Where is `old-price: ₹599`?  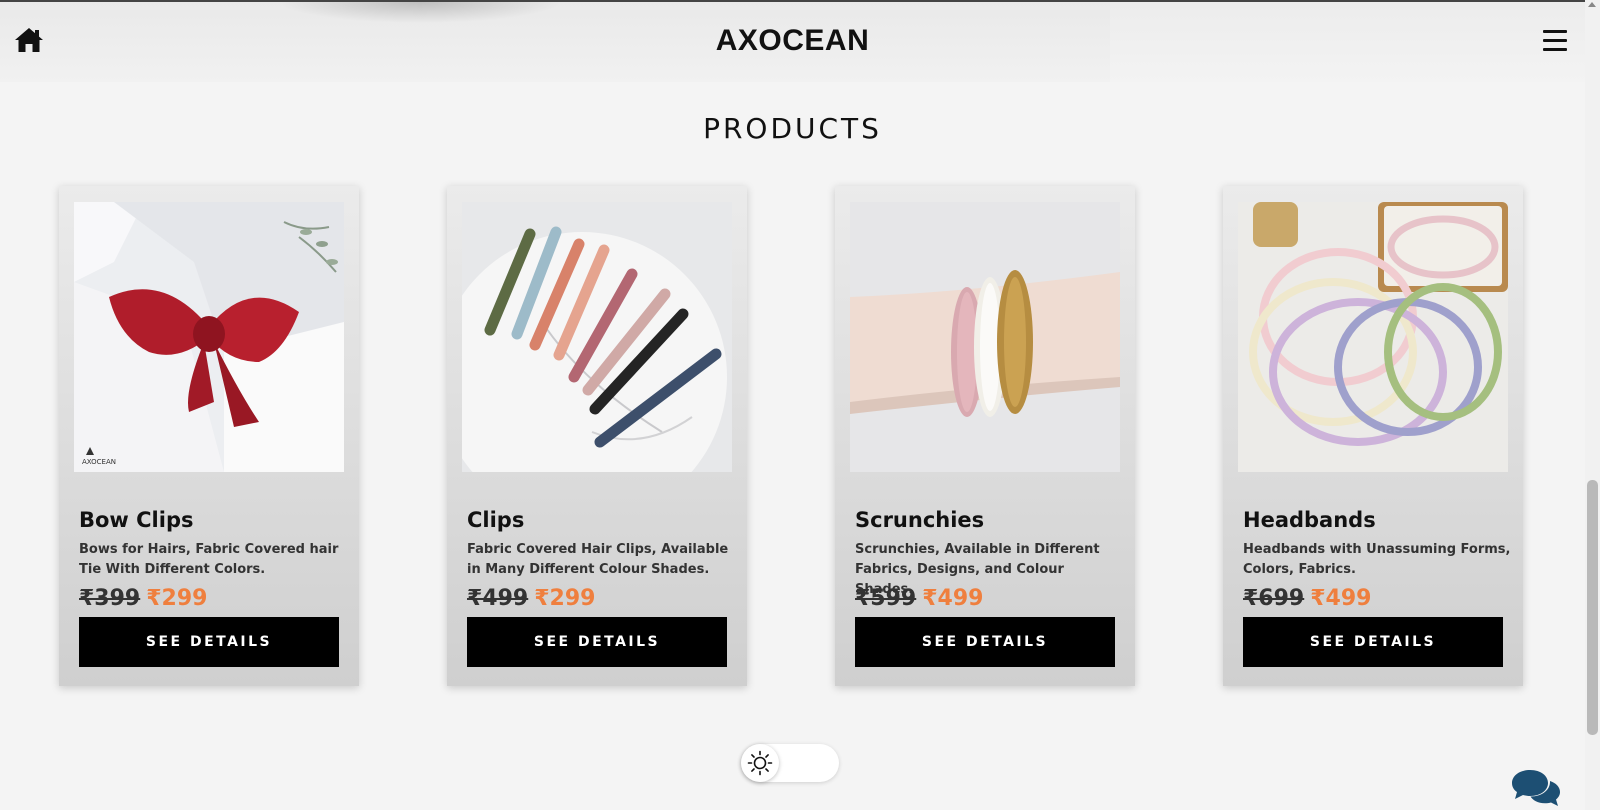
old-price: ₹599 is located at coordinates (886, 598).